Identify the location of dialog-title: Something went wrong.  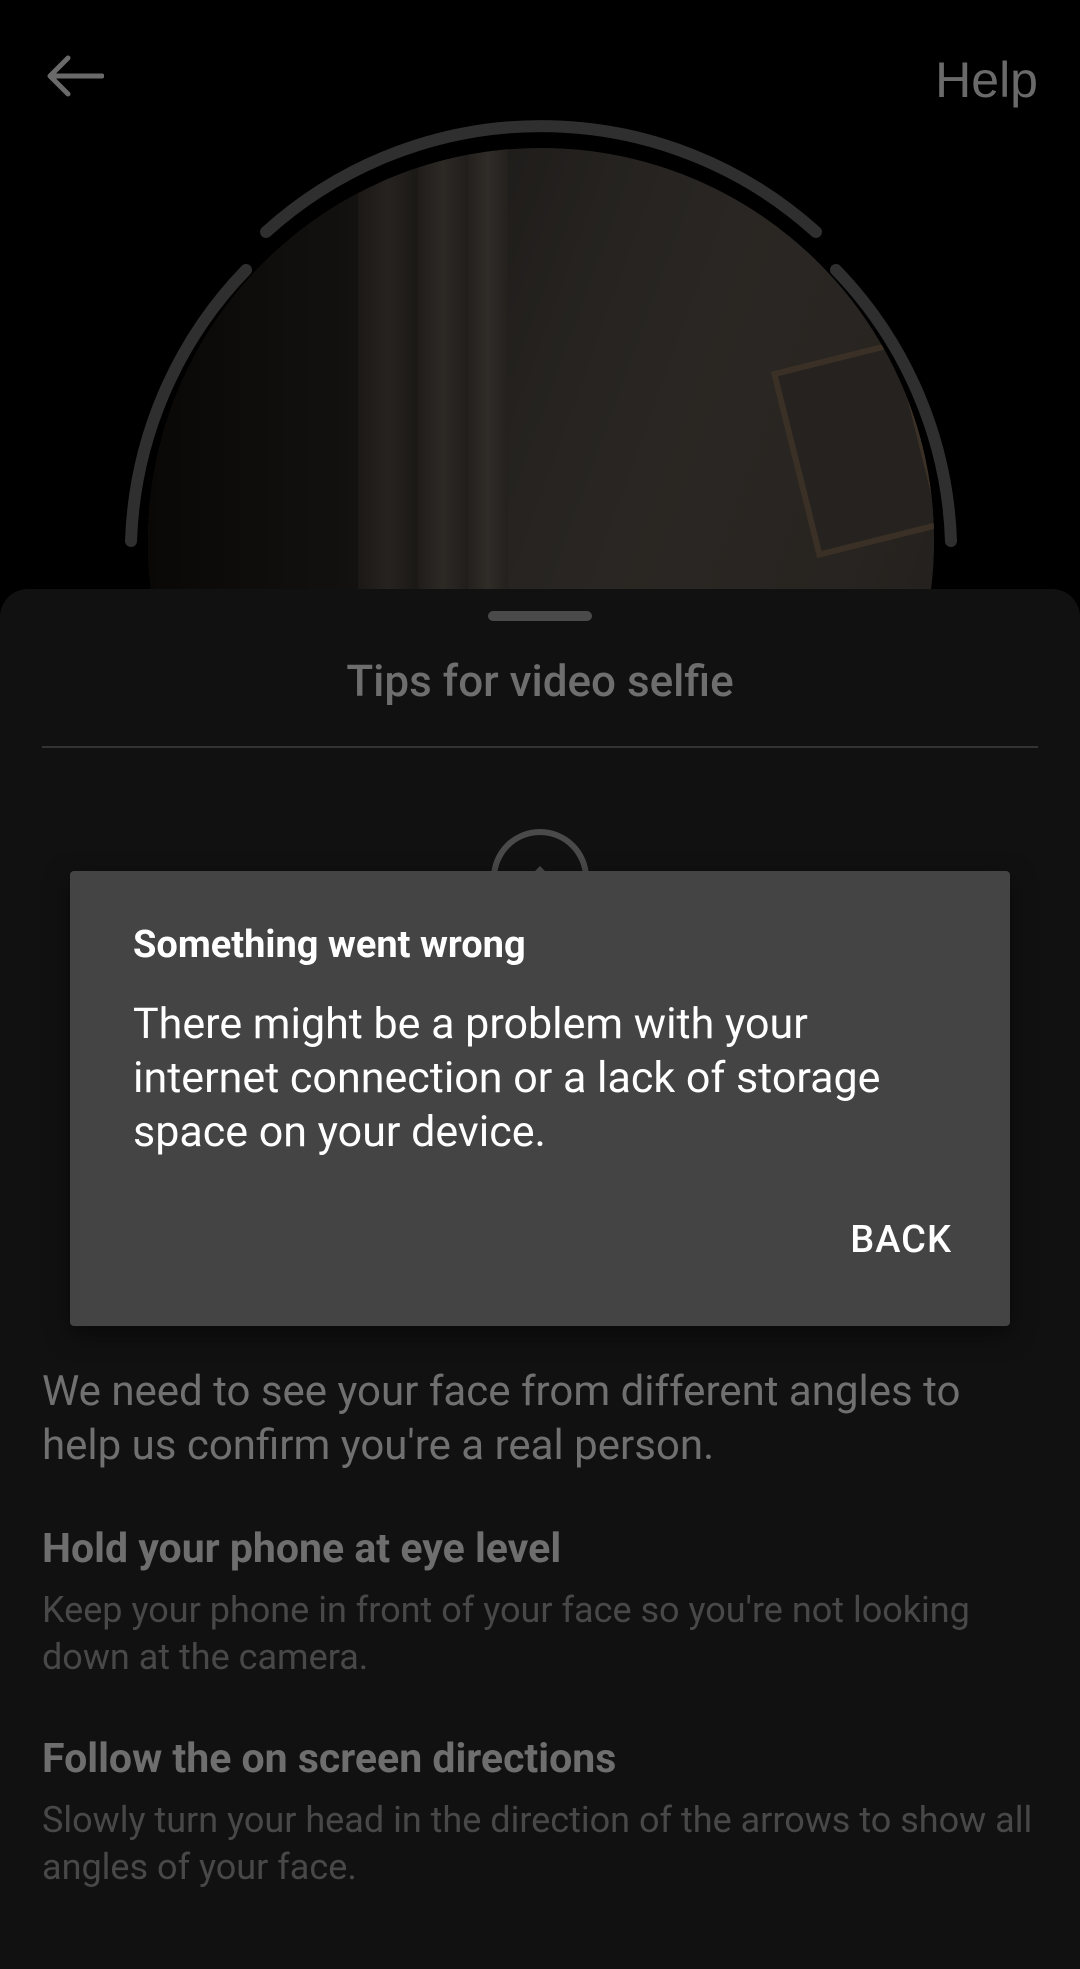
(329, 945).